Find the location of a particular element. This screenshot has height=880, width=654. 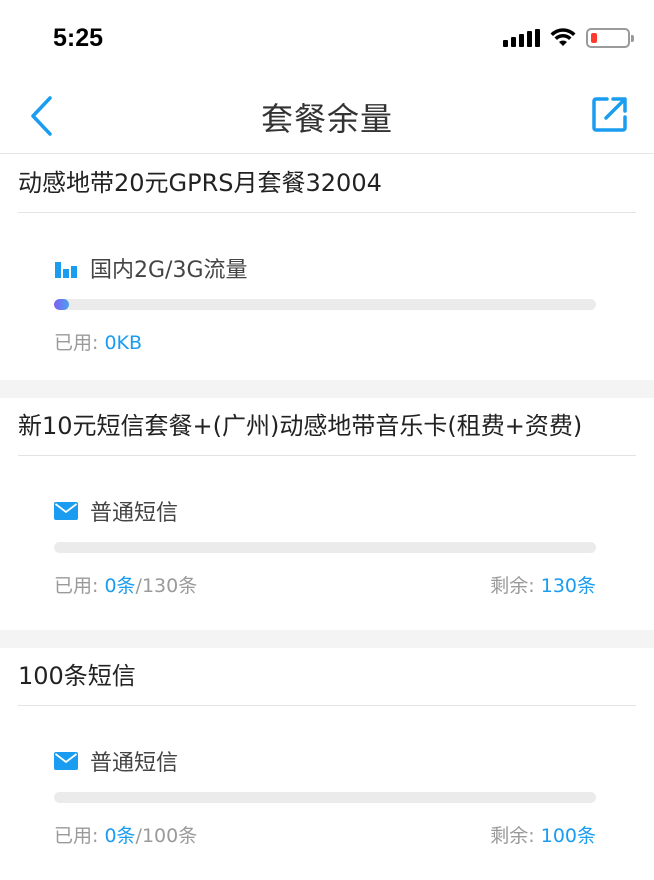

remaining-amount: 剩余: 130条 is located at coordinates (543, 586).